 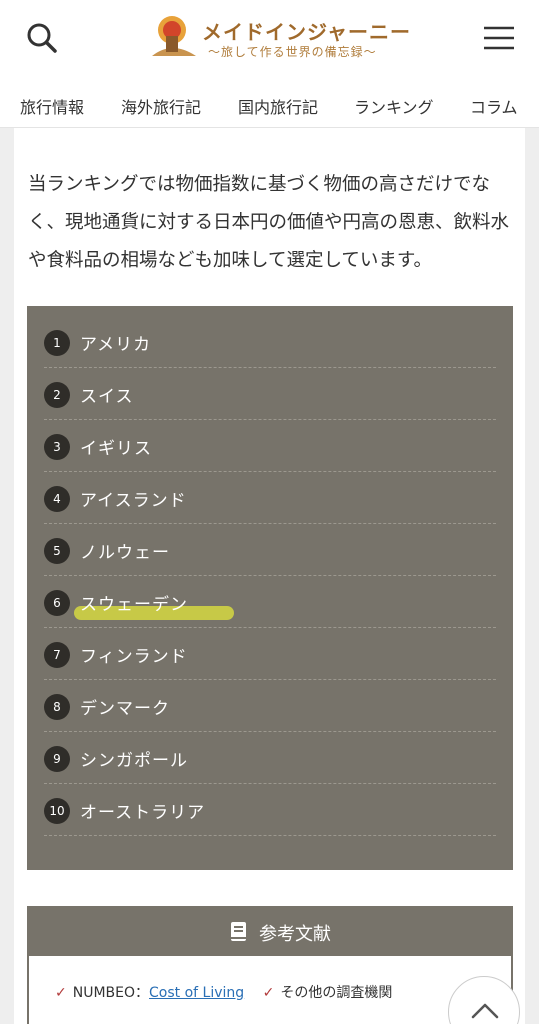 What do you see at coordinates (134, 605) in the screenshot?
I see `rank-label: スウェーデン` at bounding box center [134, 605].